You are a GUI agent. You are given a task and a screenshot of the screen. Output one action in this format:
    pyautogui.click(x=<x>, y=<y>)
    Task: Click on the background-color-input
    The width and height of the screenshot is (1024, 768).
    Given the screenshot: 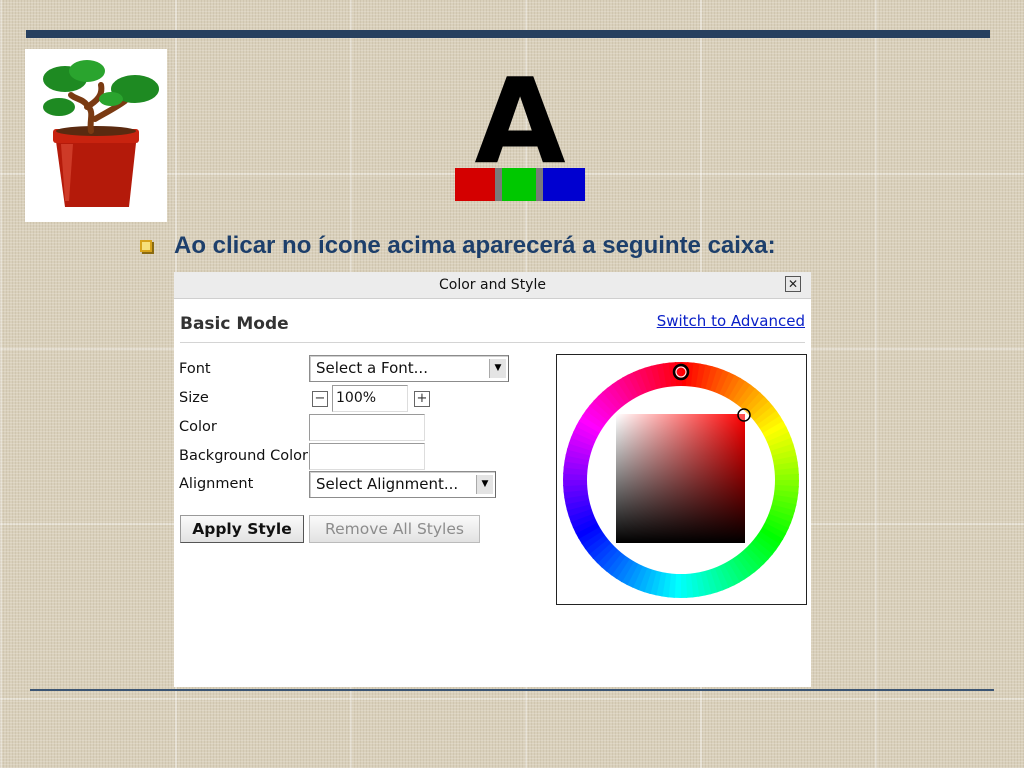 What is the action you would take?
    pyautogui.click(x=367, y=456)
    